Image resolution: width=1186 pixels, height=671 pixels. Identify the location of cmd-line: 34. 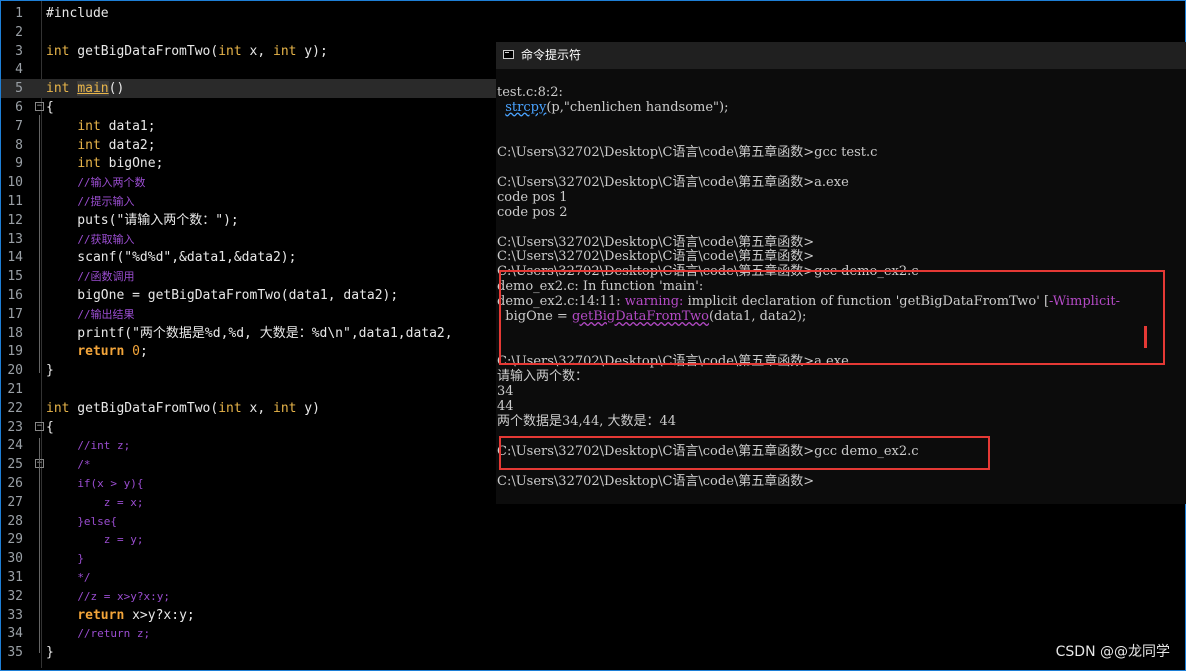
(505, 391).